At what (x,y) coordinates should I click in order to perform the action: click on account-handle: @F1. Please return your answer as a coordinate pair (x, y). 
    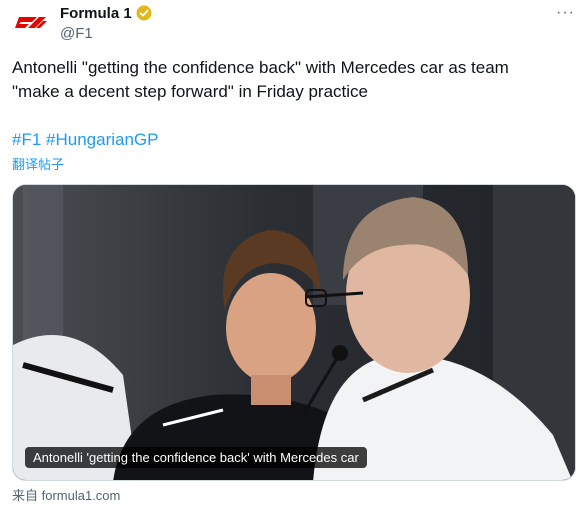
    Looking at the image, I should click on (106, 33).